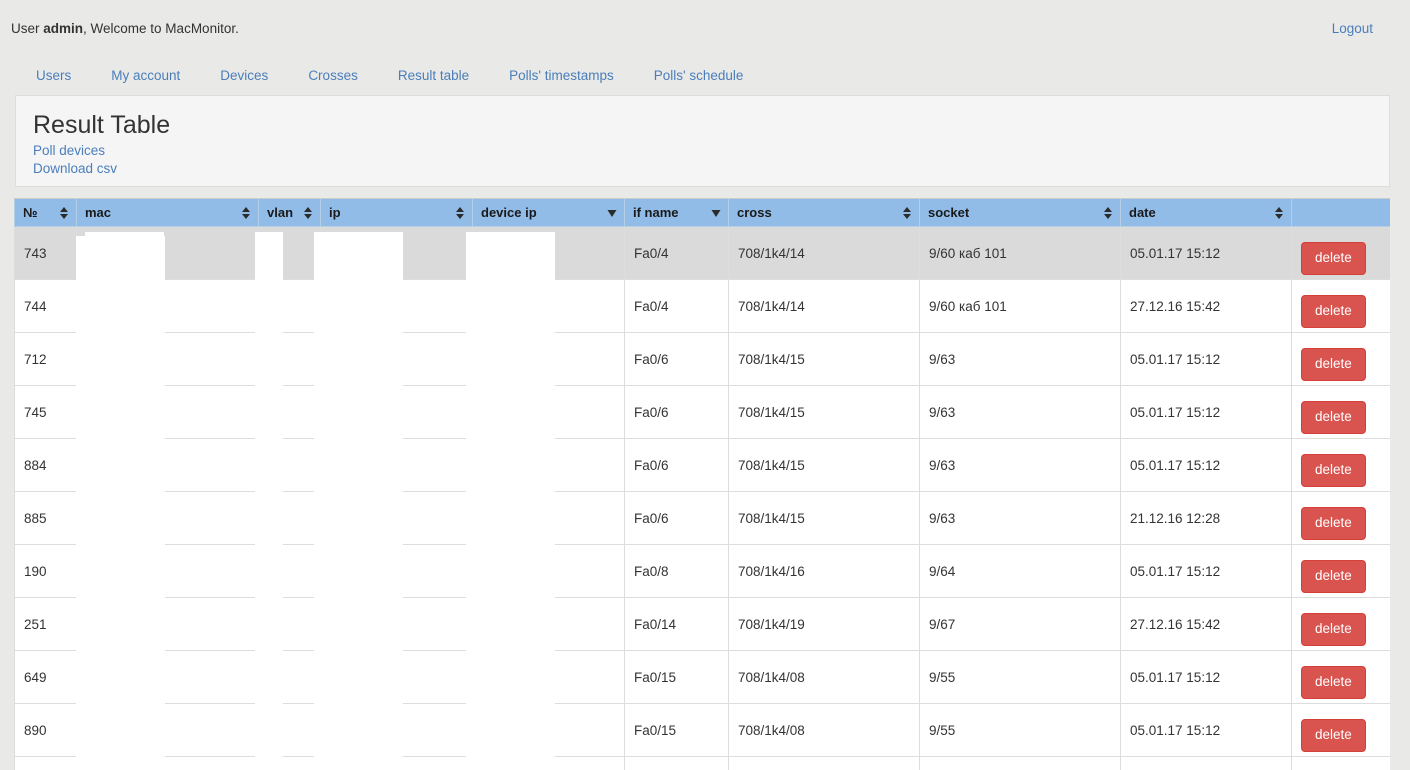 This screenshot has width=1410, height=770. I want to click on table-row, so click(702, 763).